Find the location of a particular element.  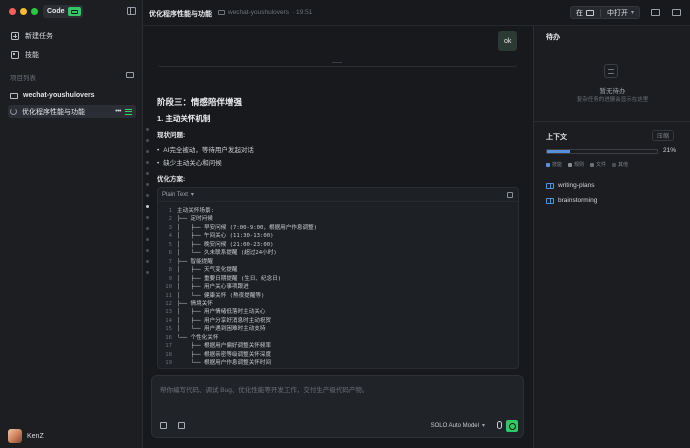

line-number: 14 is located at coordinates (168, 320).